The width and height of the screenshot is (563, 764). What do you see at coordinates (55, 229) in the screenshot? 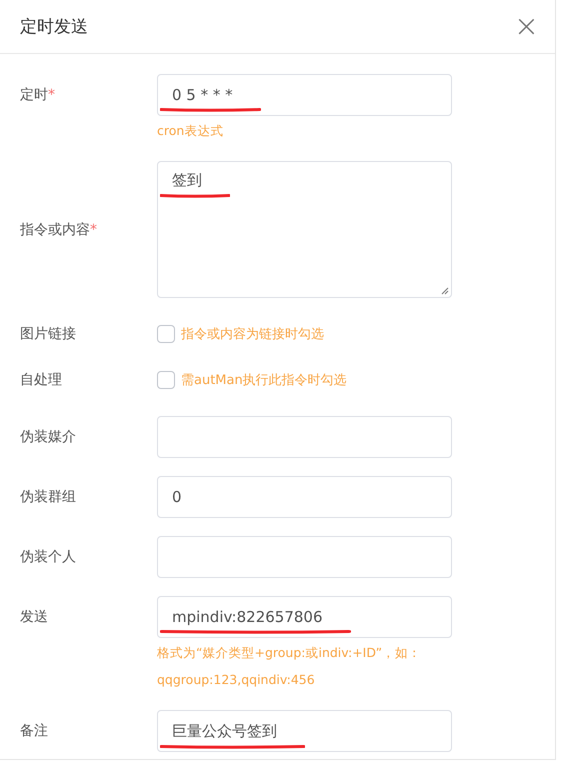
I see `field-label: 指令或内容` at bounding box center [55, 229].